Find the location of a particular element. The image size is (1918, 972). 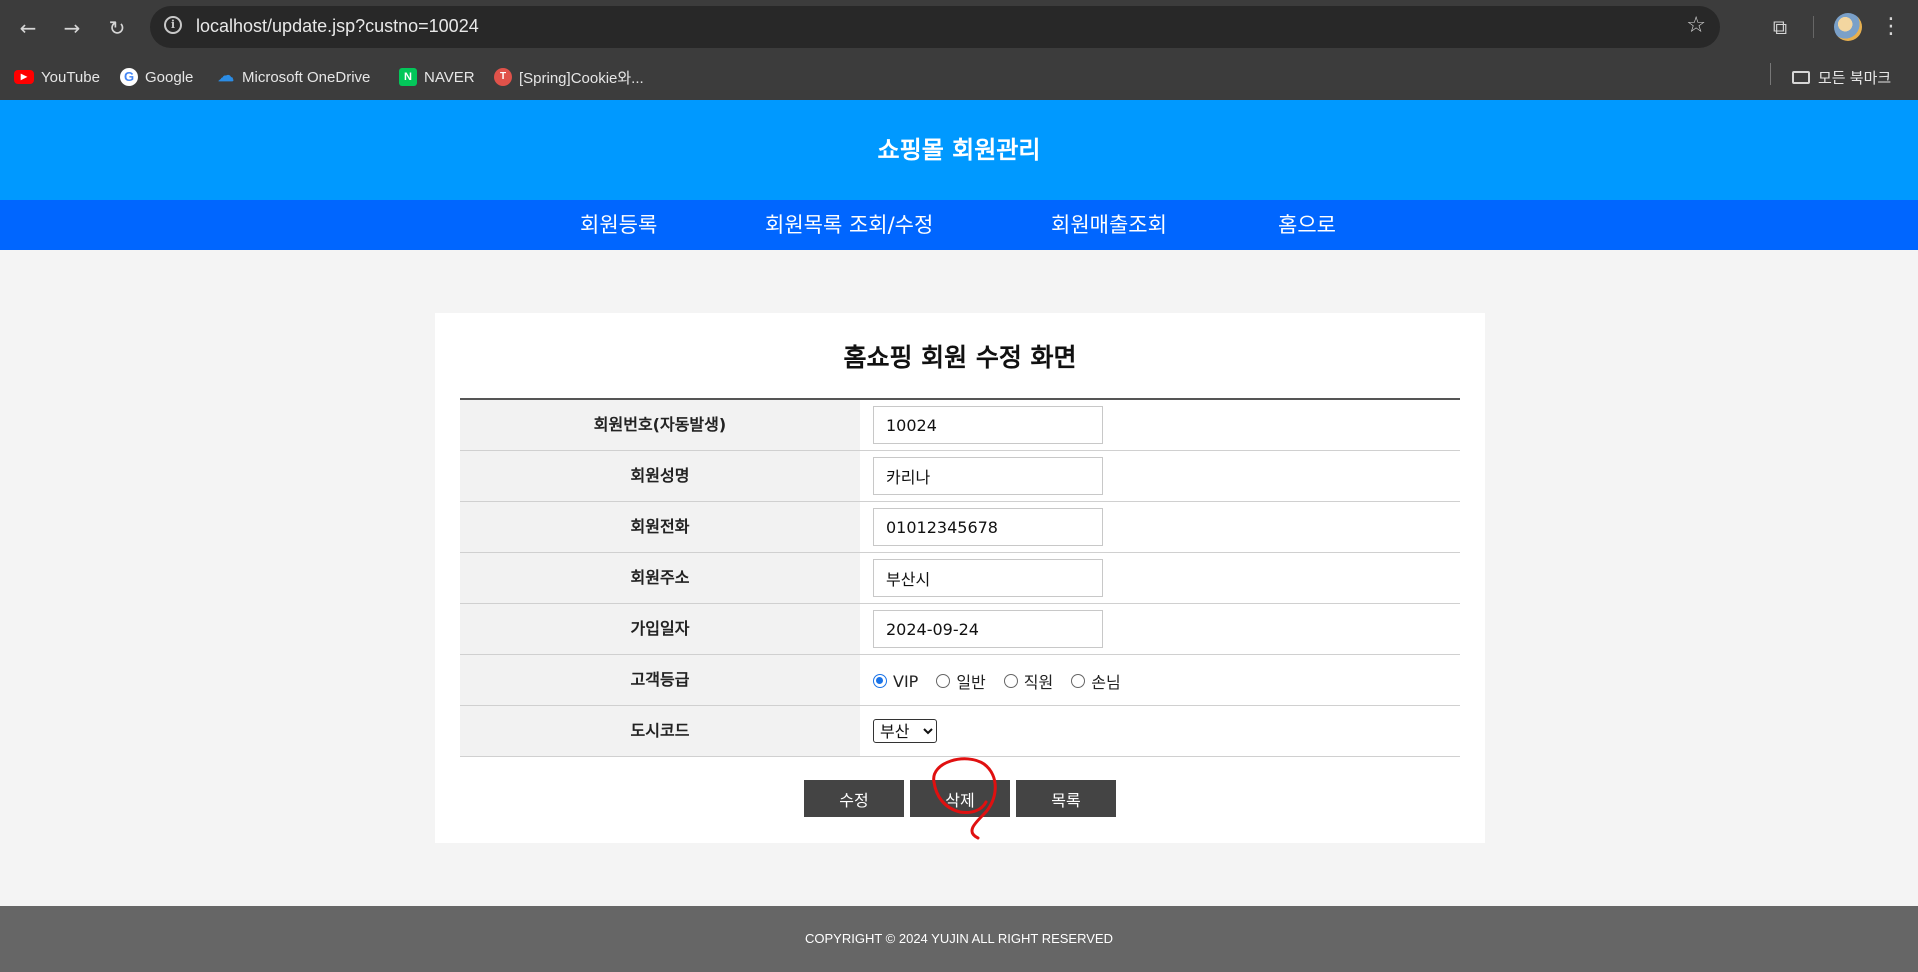

form-row-address: 회원주소 is located at coordinates (960, 578).